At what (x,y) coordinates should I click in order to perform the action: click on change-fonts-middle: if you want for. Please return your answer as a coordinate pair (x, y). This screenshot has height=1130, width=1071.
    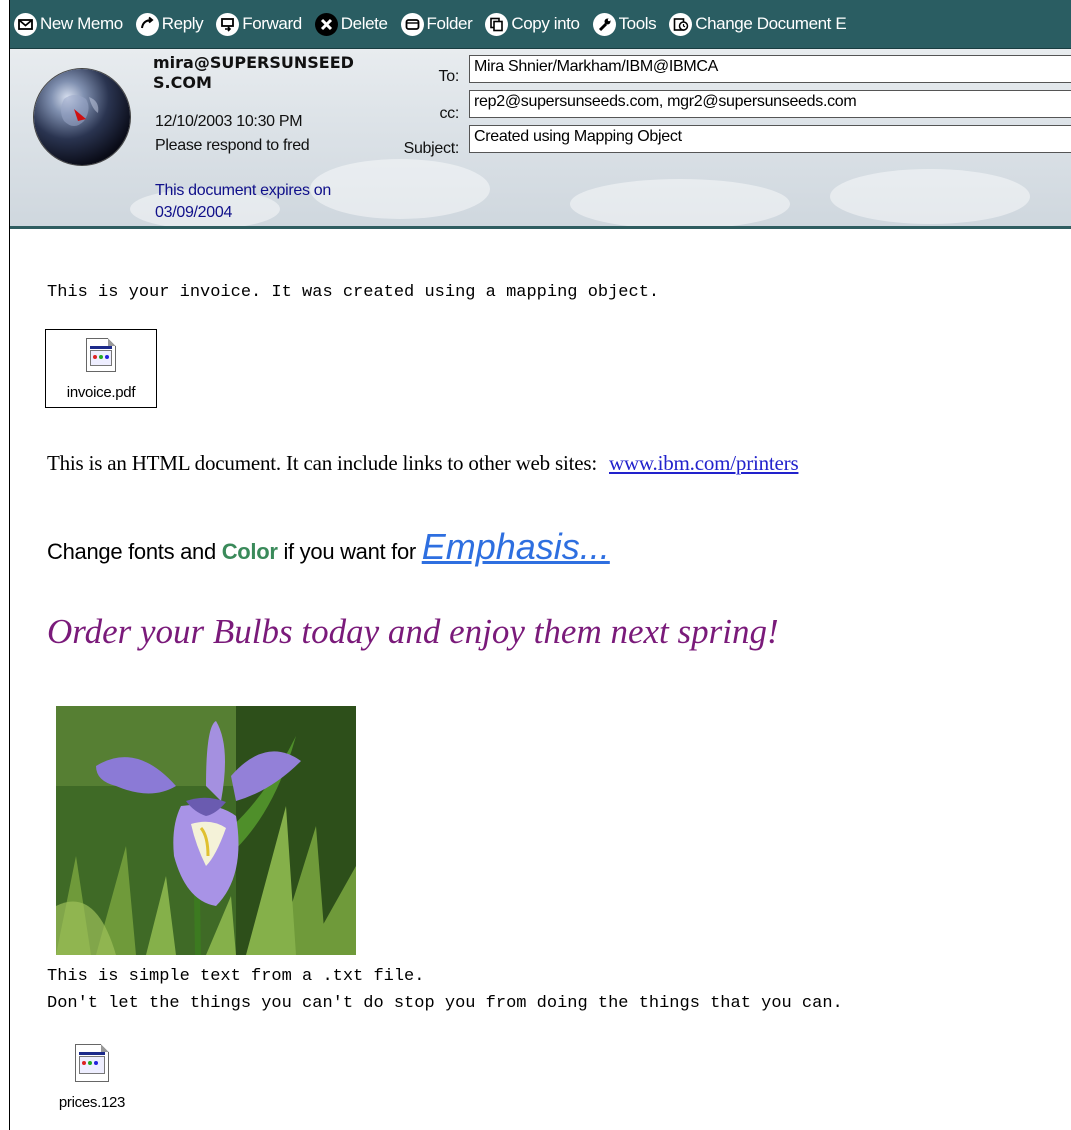
    Looking at the image, I should click on (349, 551).